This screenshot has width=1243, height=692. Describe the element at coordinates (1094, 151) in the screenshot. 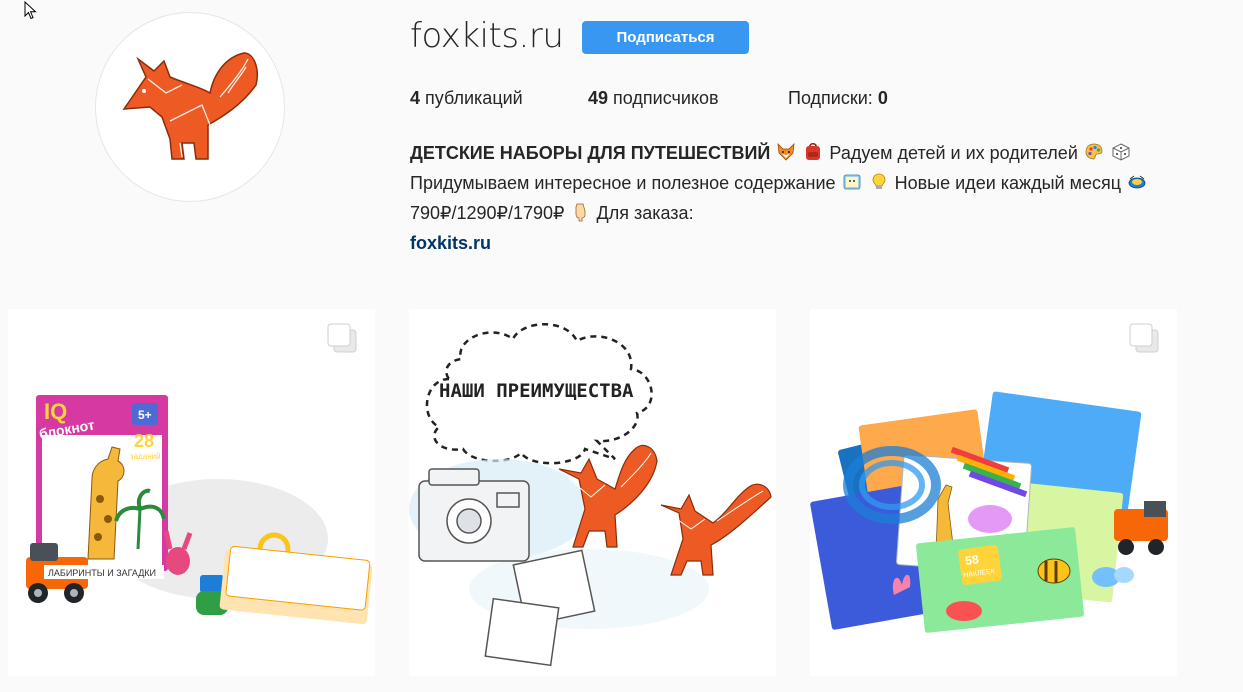

I see `palette-emoji-icon` at that location.